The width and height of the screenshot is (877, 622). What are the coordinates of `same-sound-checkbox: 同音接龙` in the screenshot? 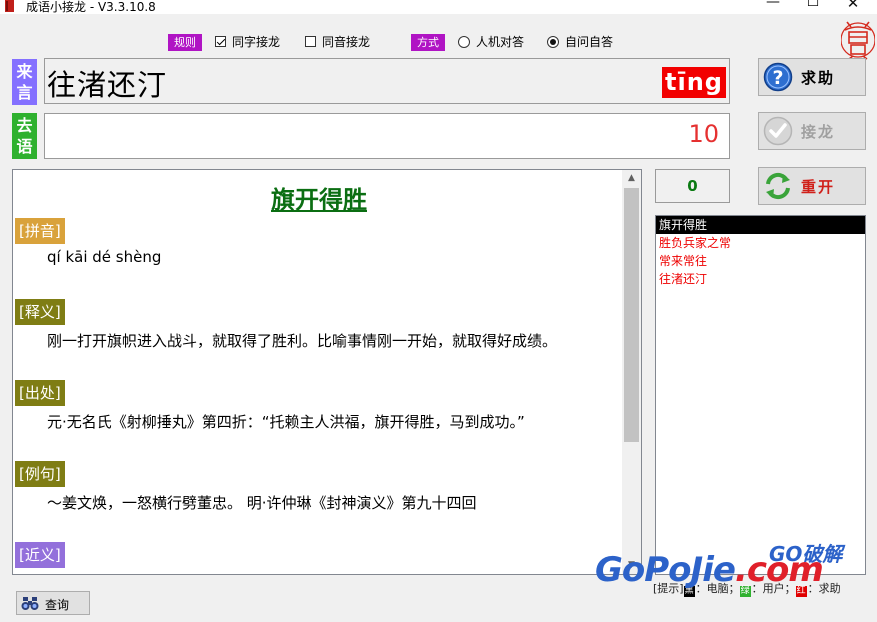 It's located at (337, 42).